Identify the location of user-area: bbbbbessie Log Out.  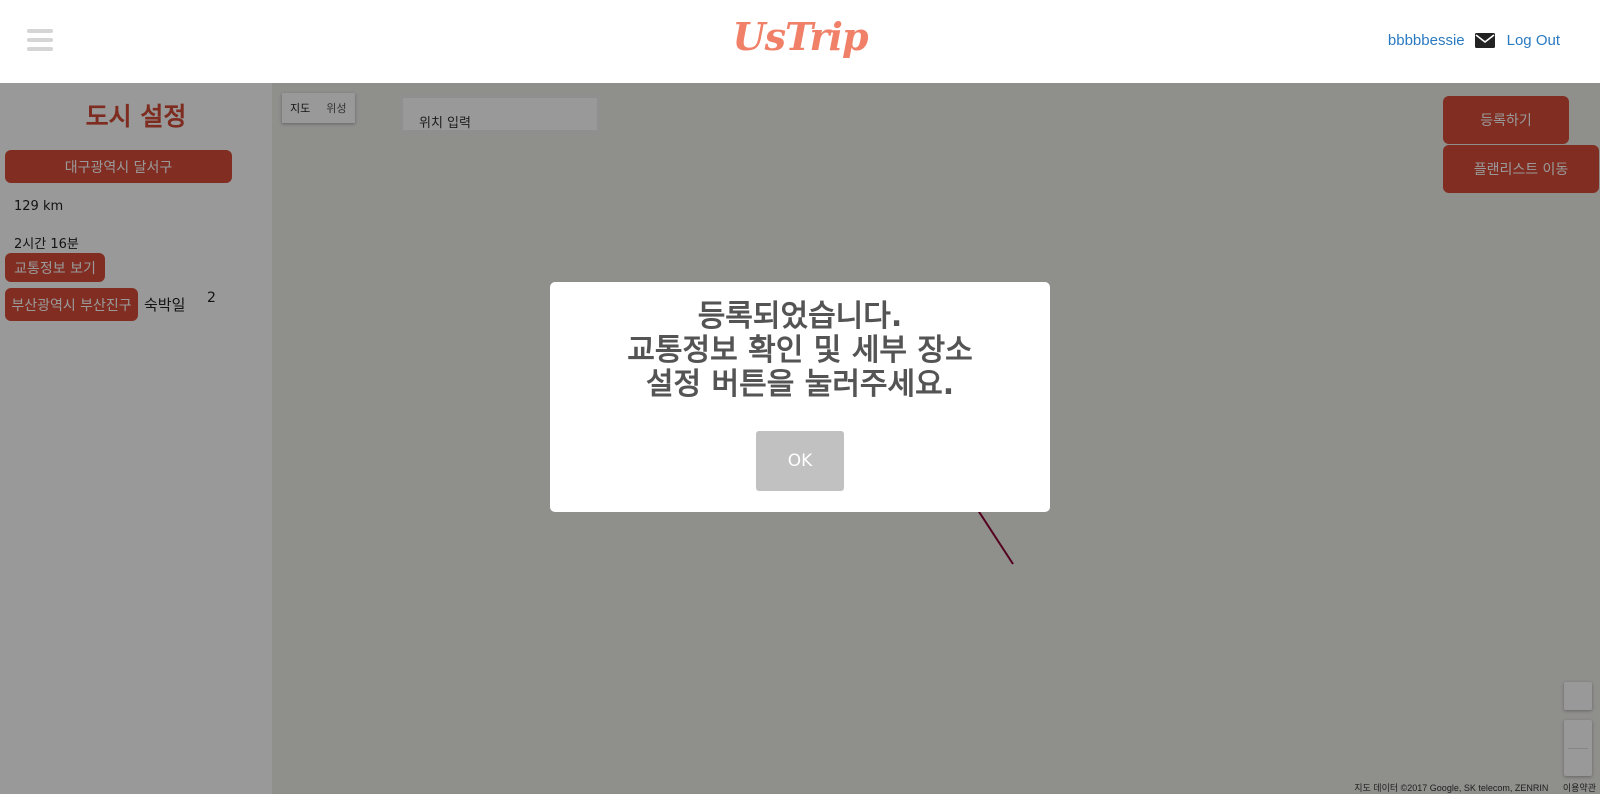
(1474, 40).